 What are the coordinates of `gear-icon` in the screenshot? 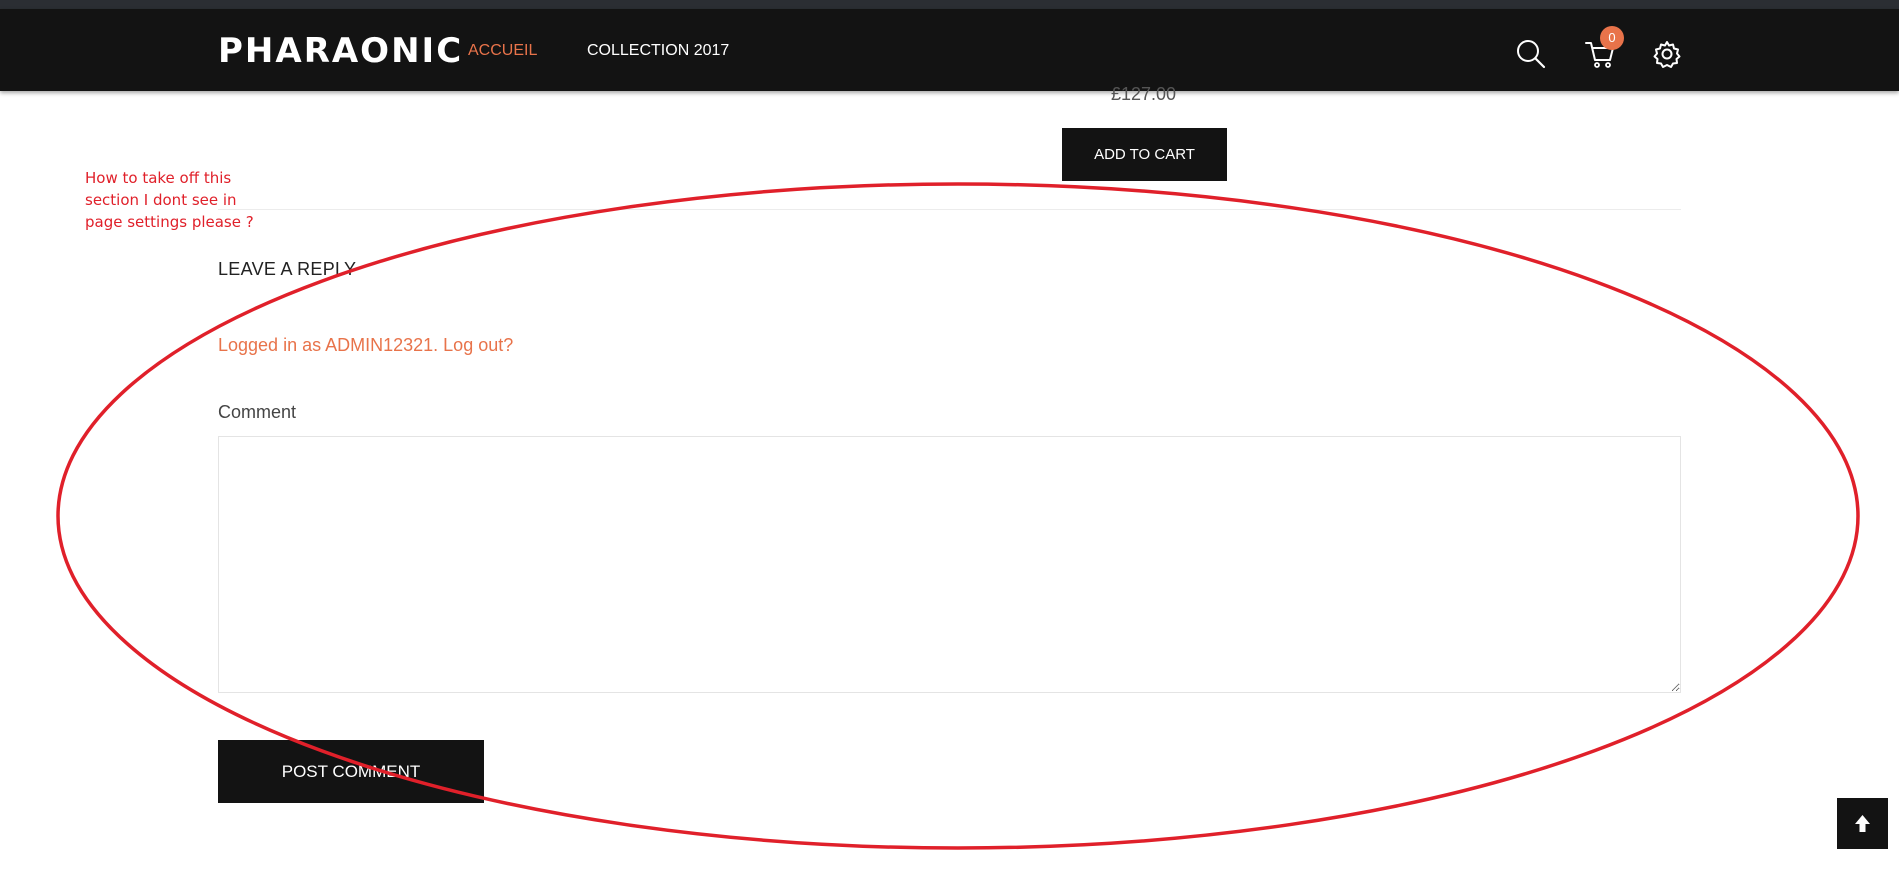 It's located at (1667, 54).